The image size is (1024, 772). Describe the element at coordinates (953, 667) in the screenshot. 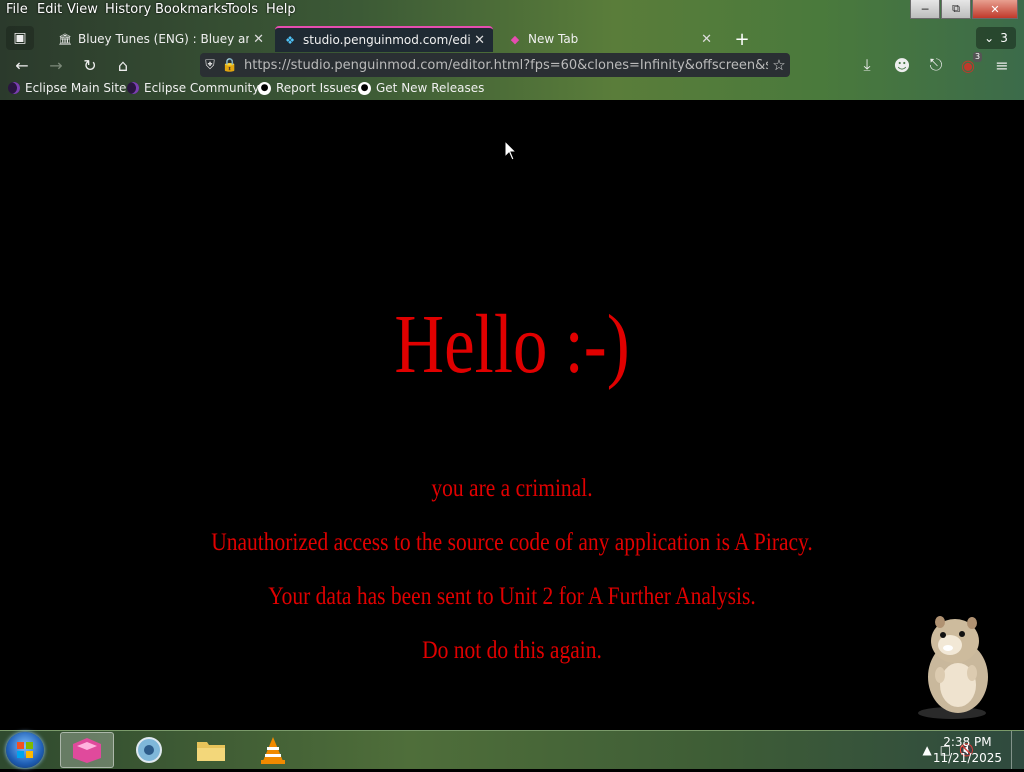

I see `hamster-image` at that location.